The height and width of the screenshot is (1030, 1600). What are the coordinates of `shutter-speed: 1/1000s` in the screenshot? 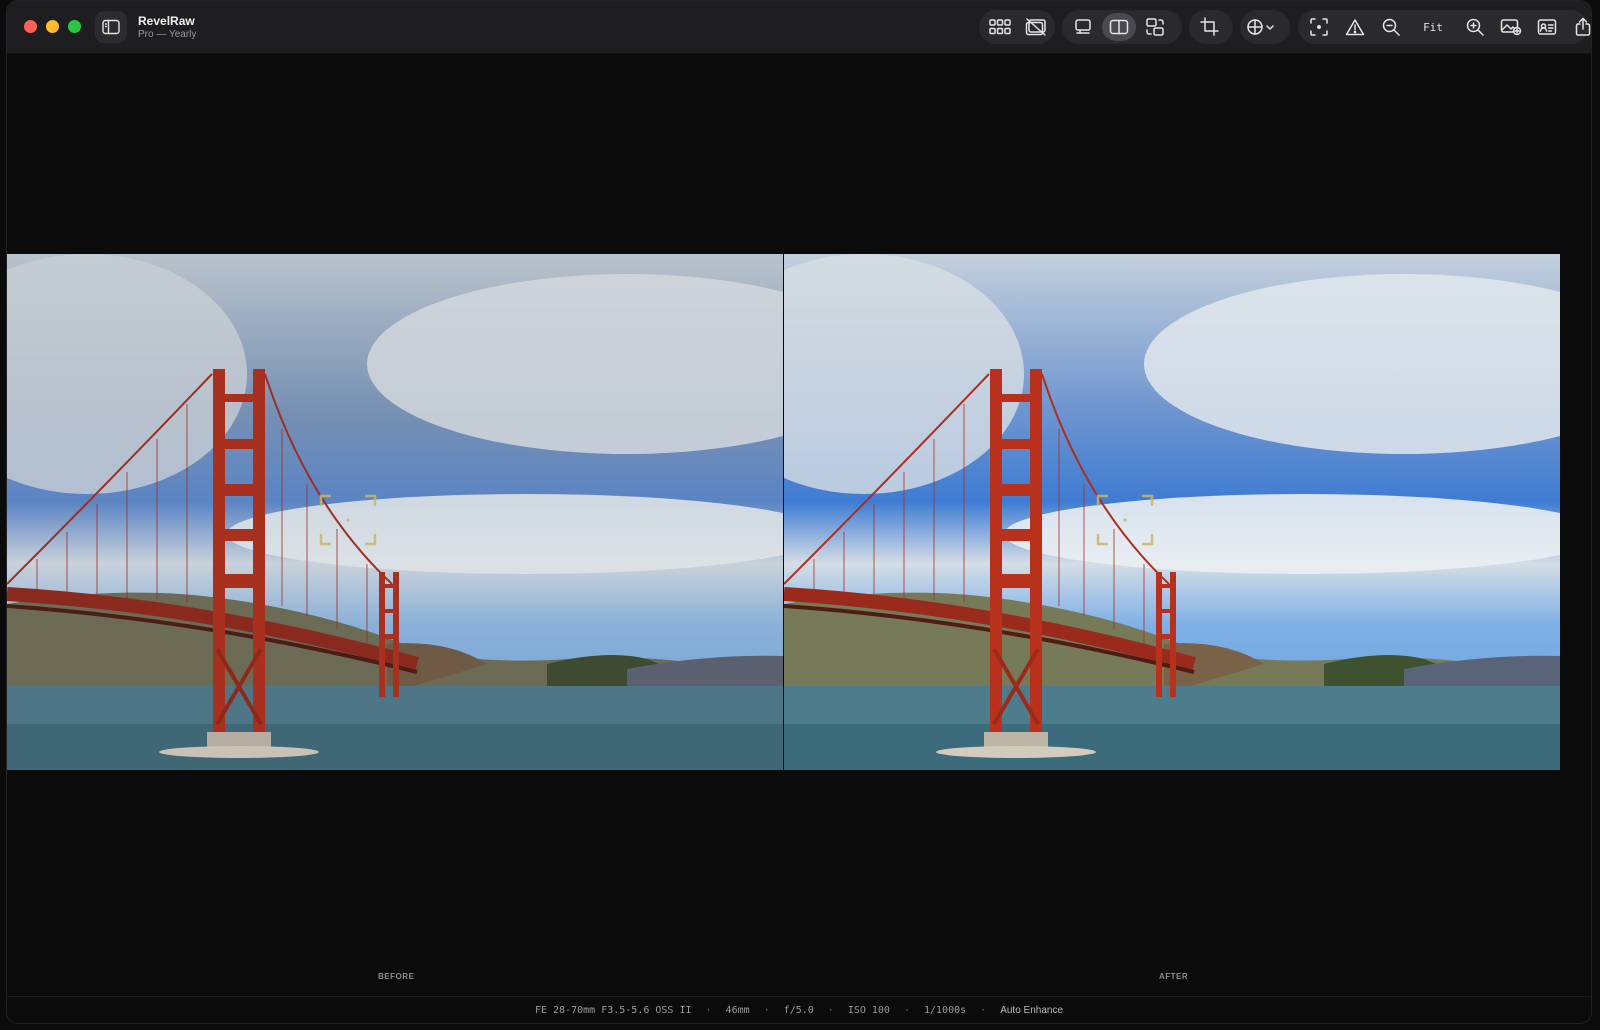 It's located at (945, 1010).